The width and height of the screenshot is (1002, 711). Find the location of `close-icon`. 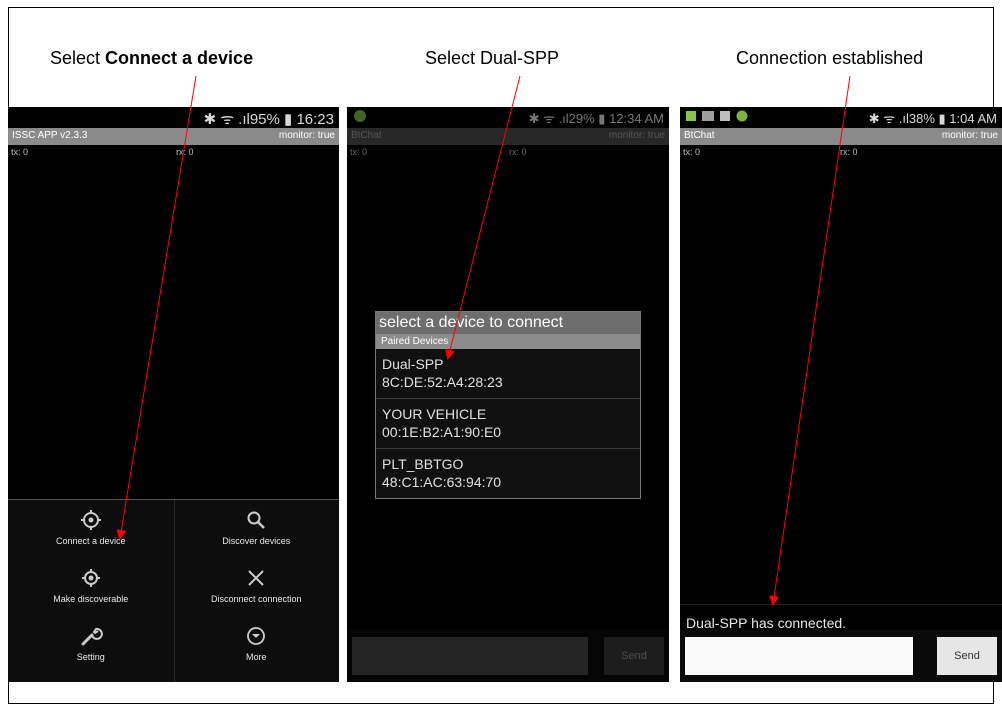

close-icon is located at coordinates (256, 578).